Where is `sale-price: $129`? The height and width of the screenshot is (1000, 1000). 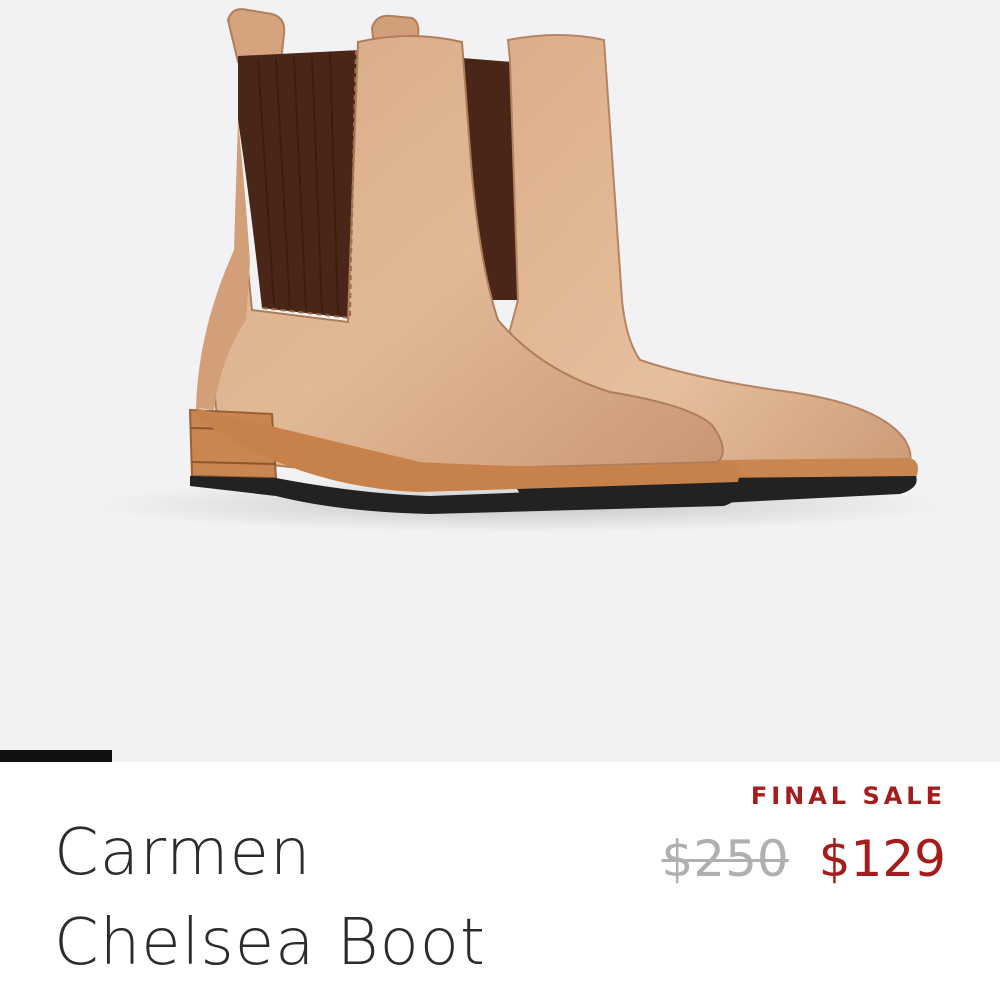
sale-price: $129 is located at coordinates (882, 859).